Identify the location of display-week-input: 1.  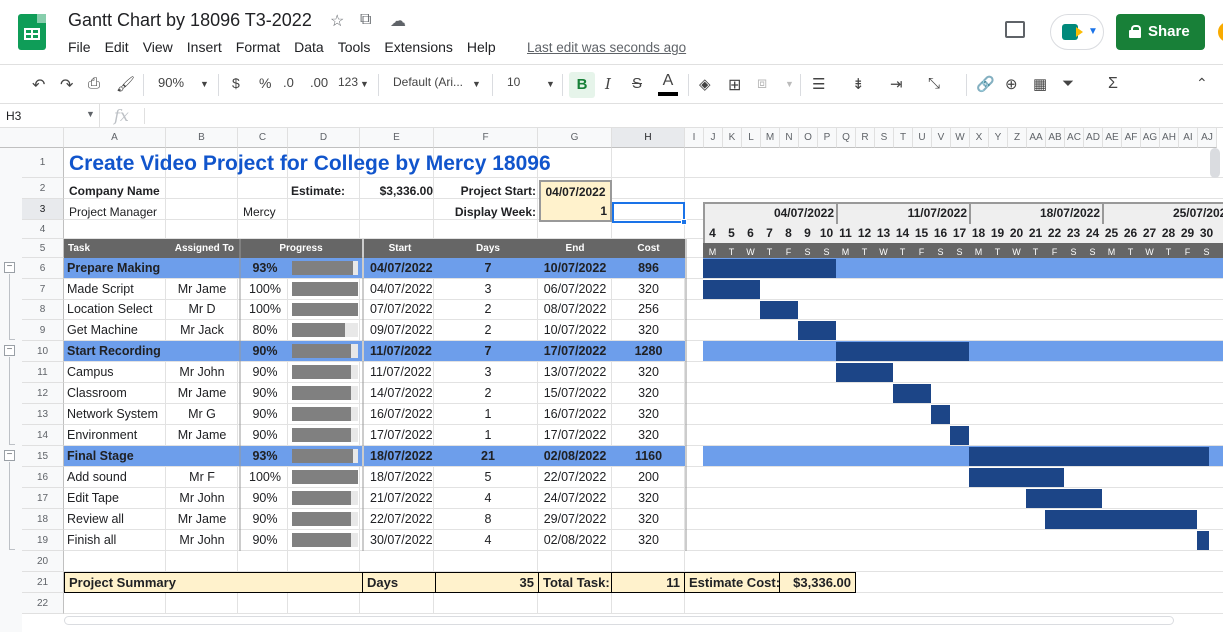
(575, 212).